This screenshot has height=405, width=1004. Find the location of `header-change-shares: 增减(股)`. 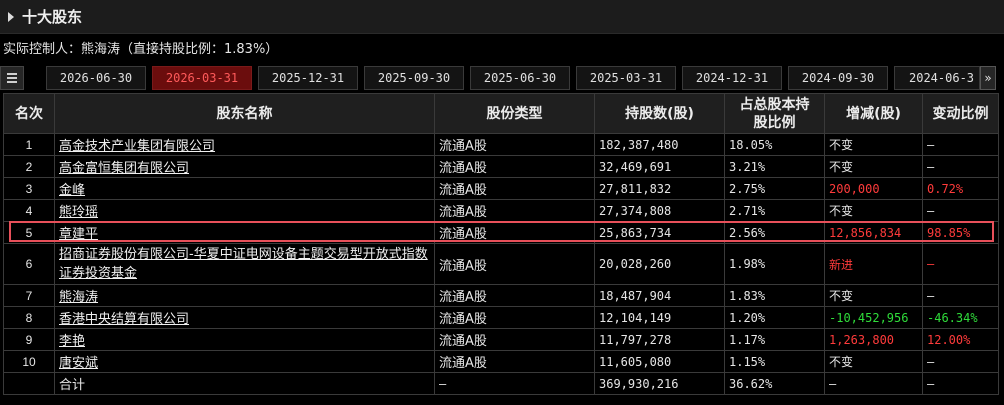

header-change-shares: 增减(股) is located at coordinates (873, 113).